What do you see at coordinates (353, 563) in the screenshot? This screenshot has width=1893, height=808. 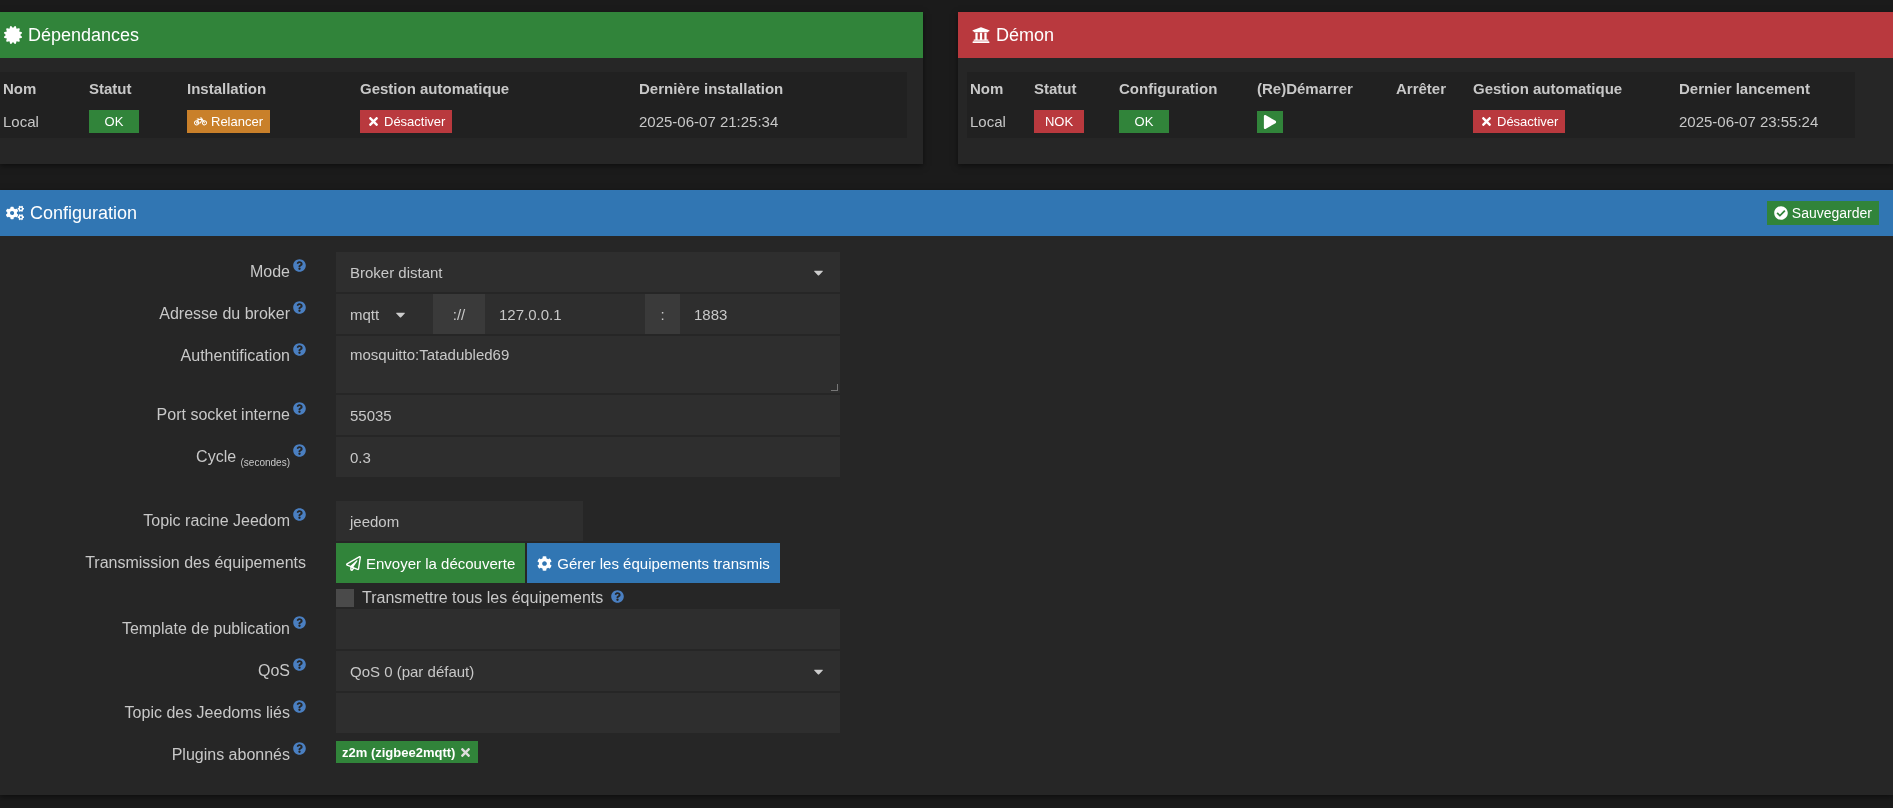 I see `paper-plane-icon` at bounding box center [353, 563].